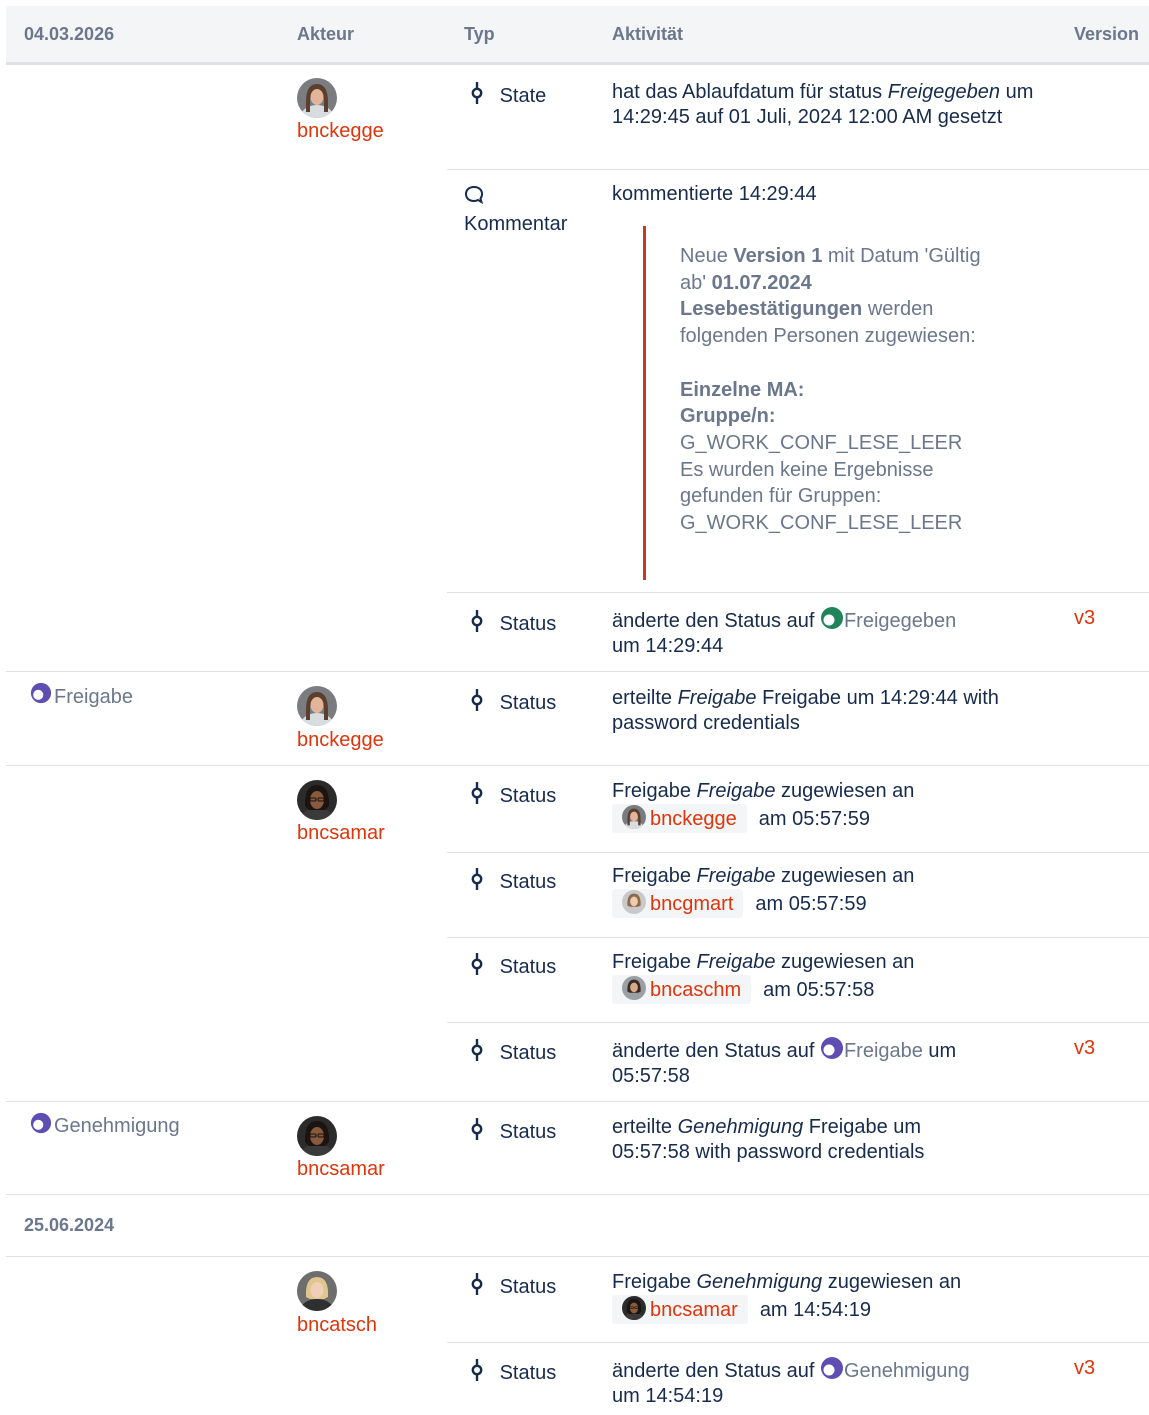  What do you see at coordinates (680, 1309) in the screenshot?
I see `user-mention-chip: bncsamar` at bounding box center [680, 1309].